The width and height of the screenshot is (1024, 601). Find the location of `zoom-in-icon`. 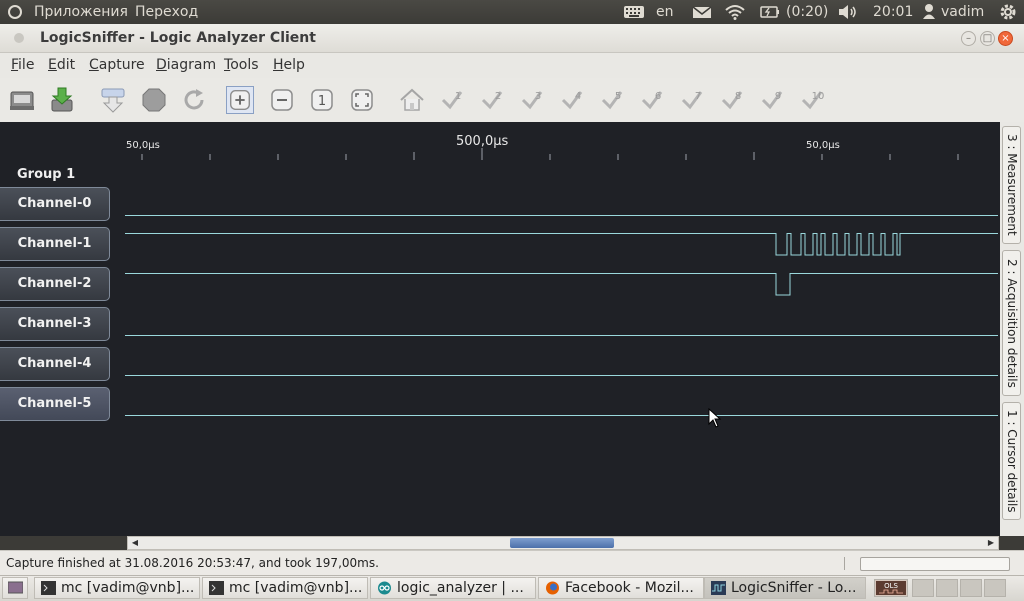

zoom-in-icon is located at coordinates (240, 100).